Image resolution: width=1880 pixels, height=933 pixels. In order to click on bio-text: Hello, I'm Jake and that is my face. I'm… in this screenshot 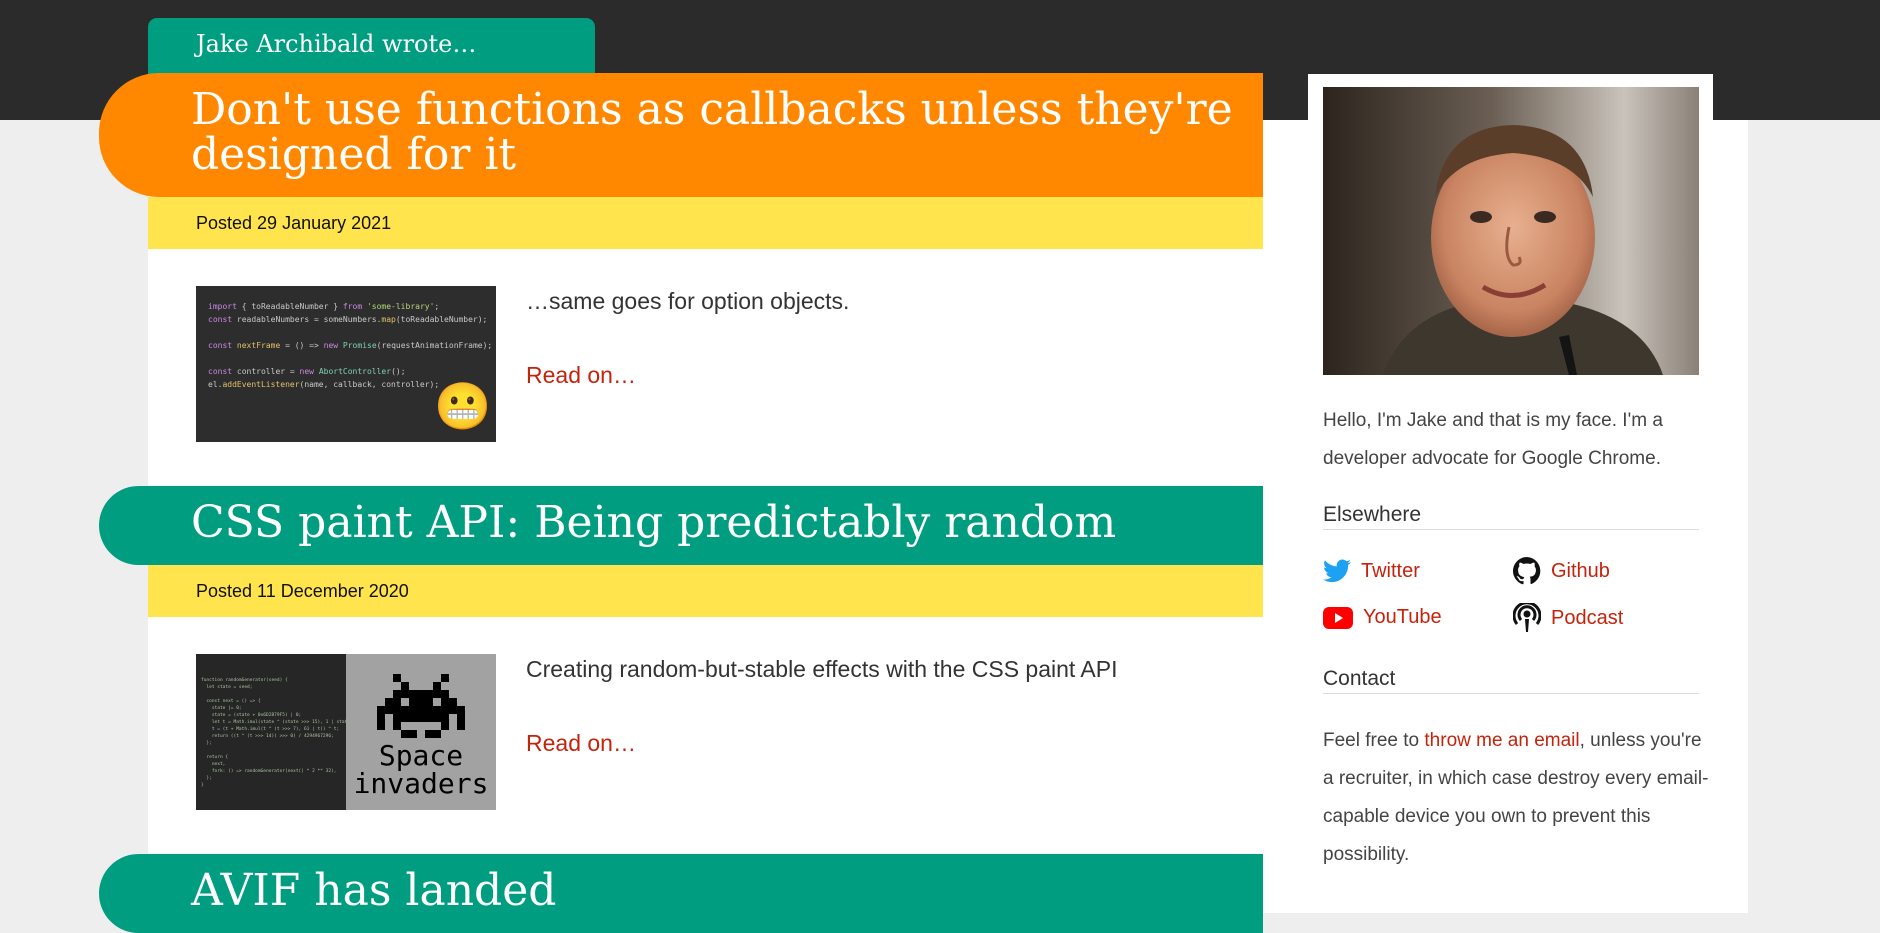, I will do `click(1493, 439)`.